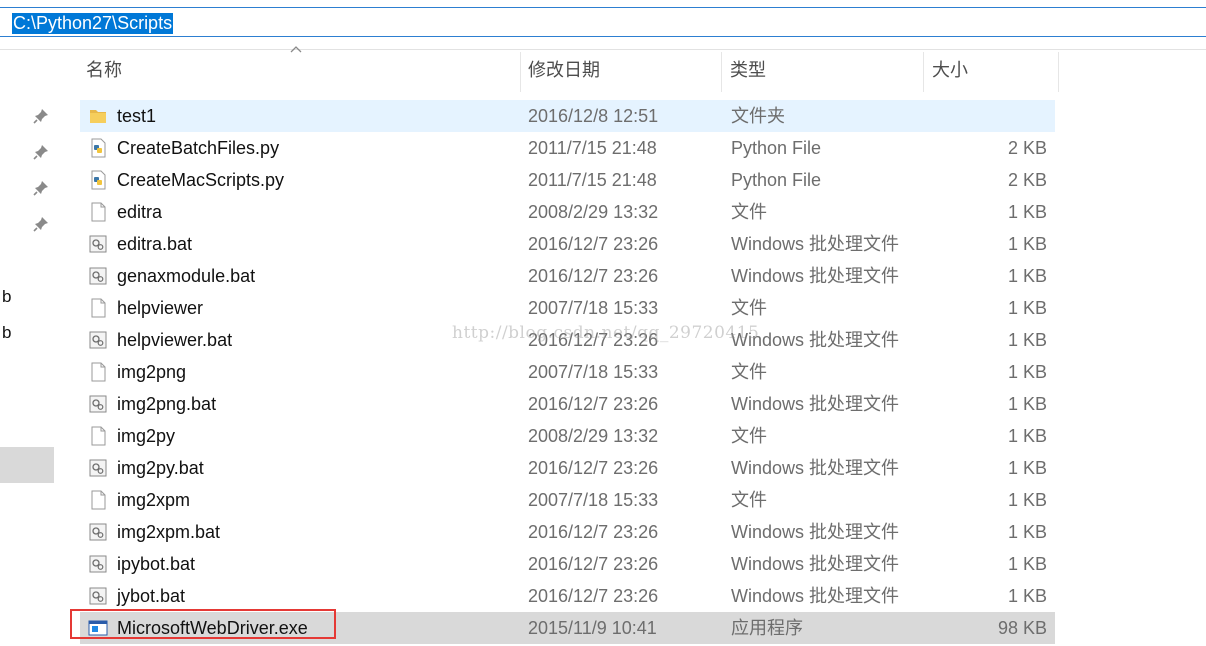 The width and height of the screenshot is (1206, 646). I want to click on file-name: editra, so click(140, 212).